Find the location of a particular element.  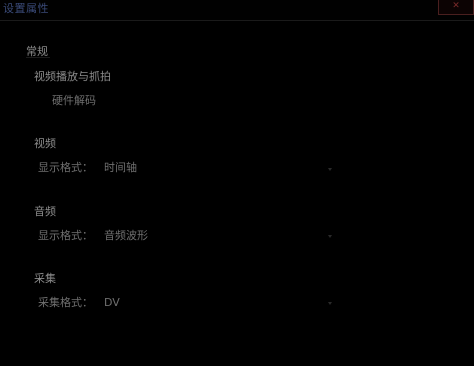

tab-general: 常规 is located at coordinates (38, 49).